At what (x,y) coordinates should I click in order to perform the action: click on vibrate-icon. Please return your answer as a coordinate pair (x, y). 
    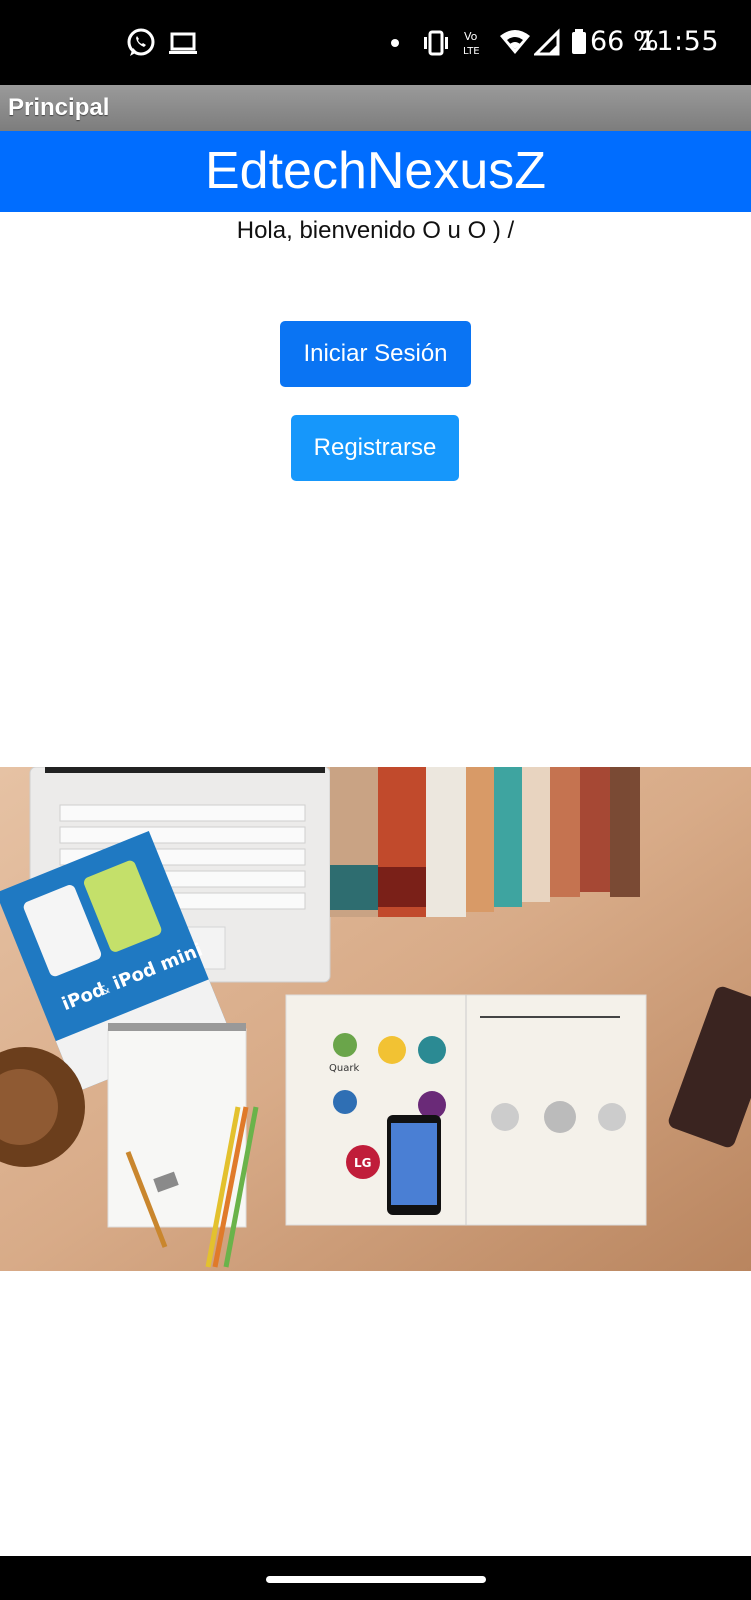
    Looking at the image, I should click on (436, 43).